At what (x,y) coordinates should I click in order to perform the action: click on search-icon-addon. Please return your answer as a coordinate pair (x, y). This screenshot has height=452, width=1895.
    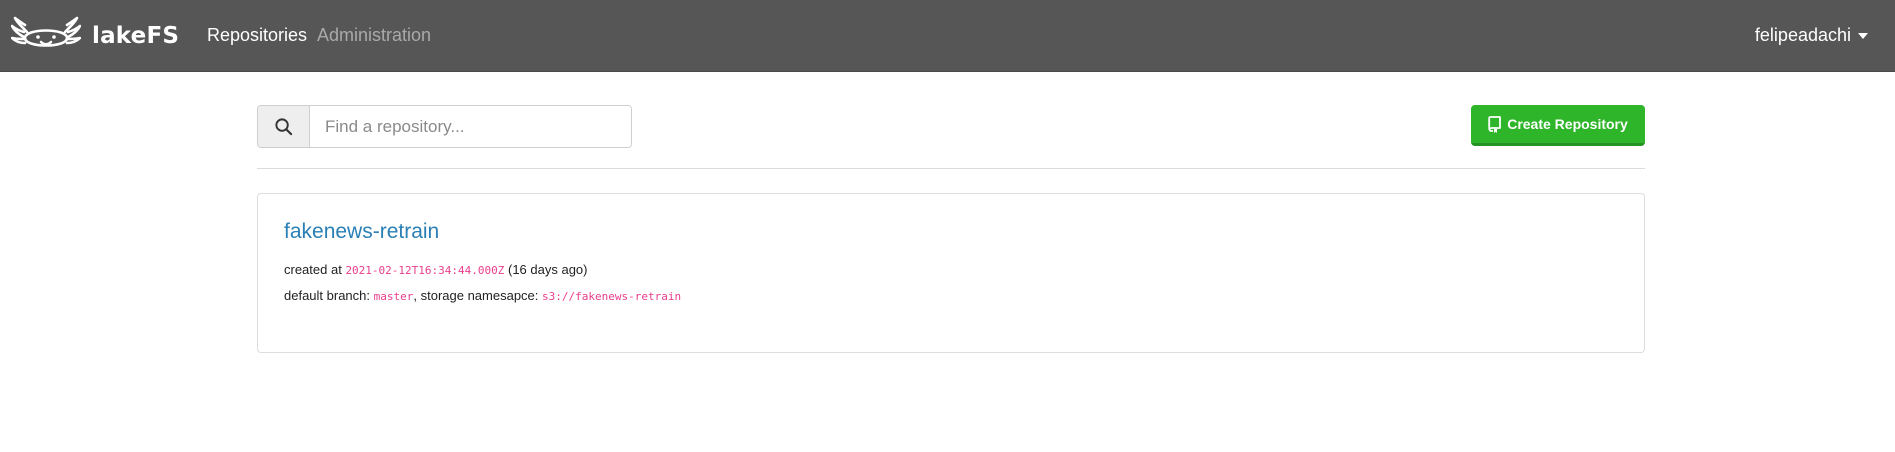
    Looking at the image, I should click on (284, 126).